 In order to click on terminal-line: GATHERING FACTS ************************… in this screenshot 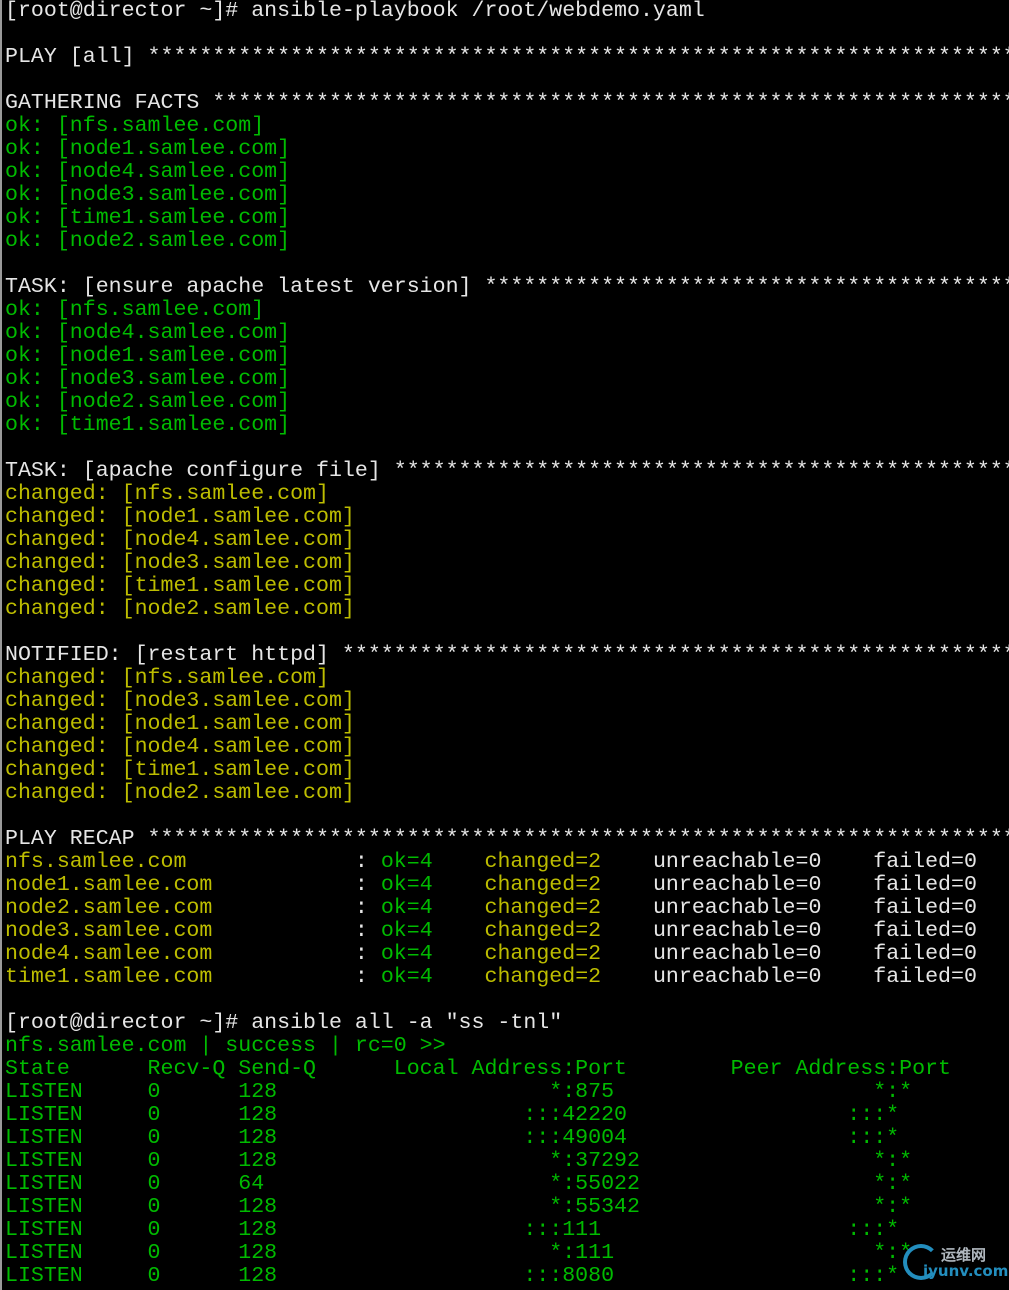, I will do `click(505, 103)`.